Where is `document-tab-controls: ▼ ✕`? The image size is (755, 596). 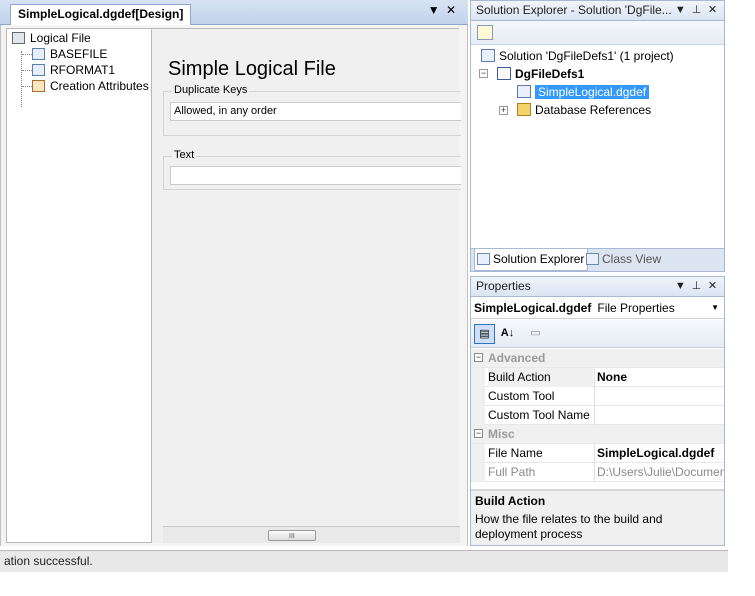
document-tab-controls: ▼ ✕ is located at coordinates (442, 10).